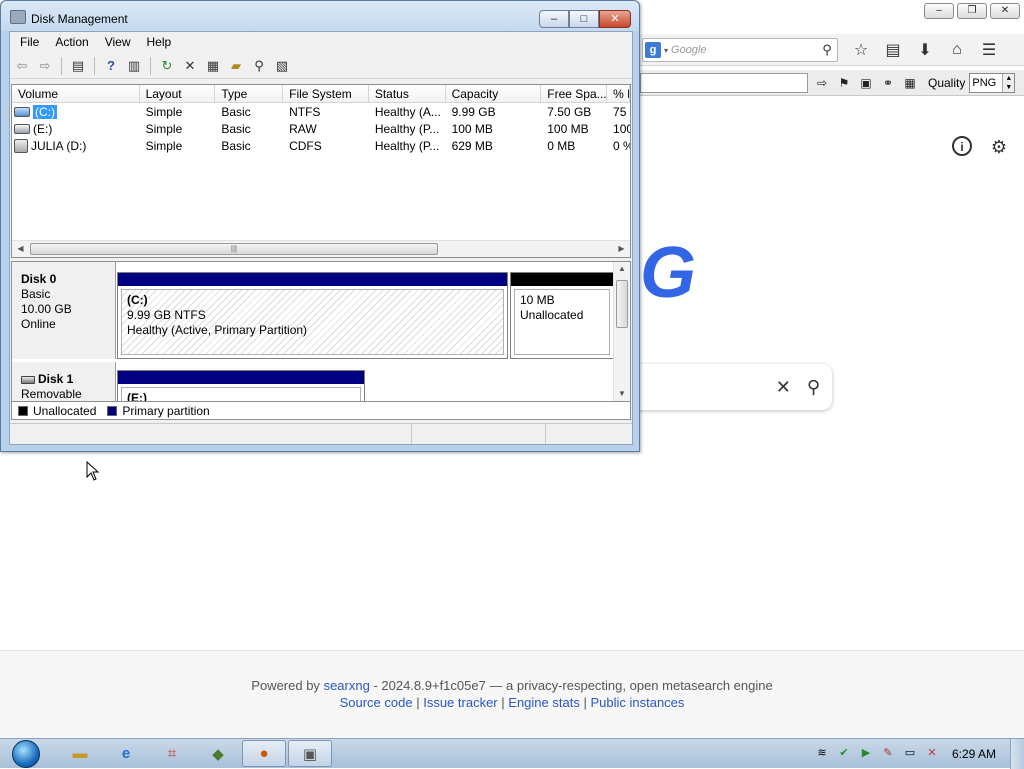  Describe the element at coordinates (972, 11) in the screenshot. I see `browser-restore-button: ❐` at that location.